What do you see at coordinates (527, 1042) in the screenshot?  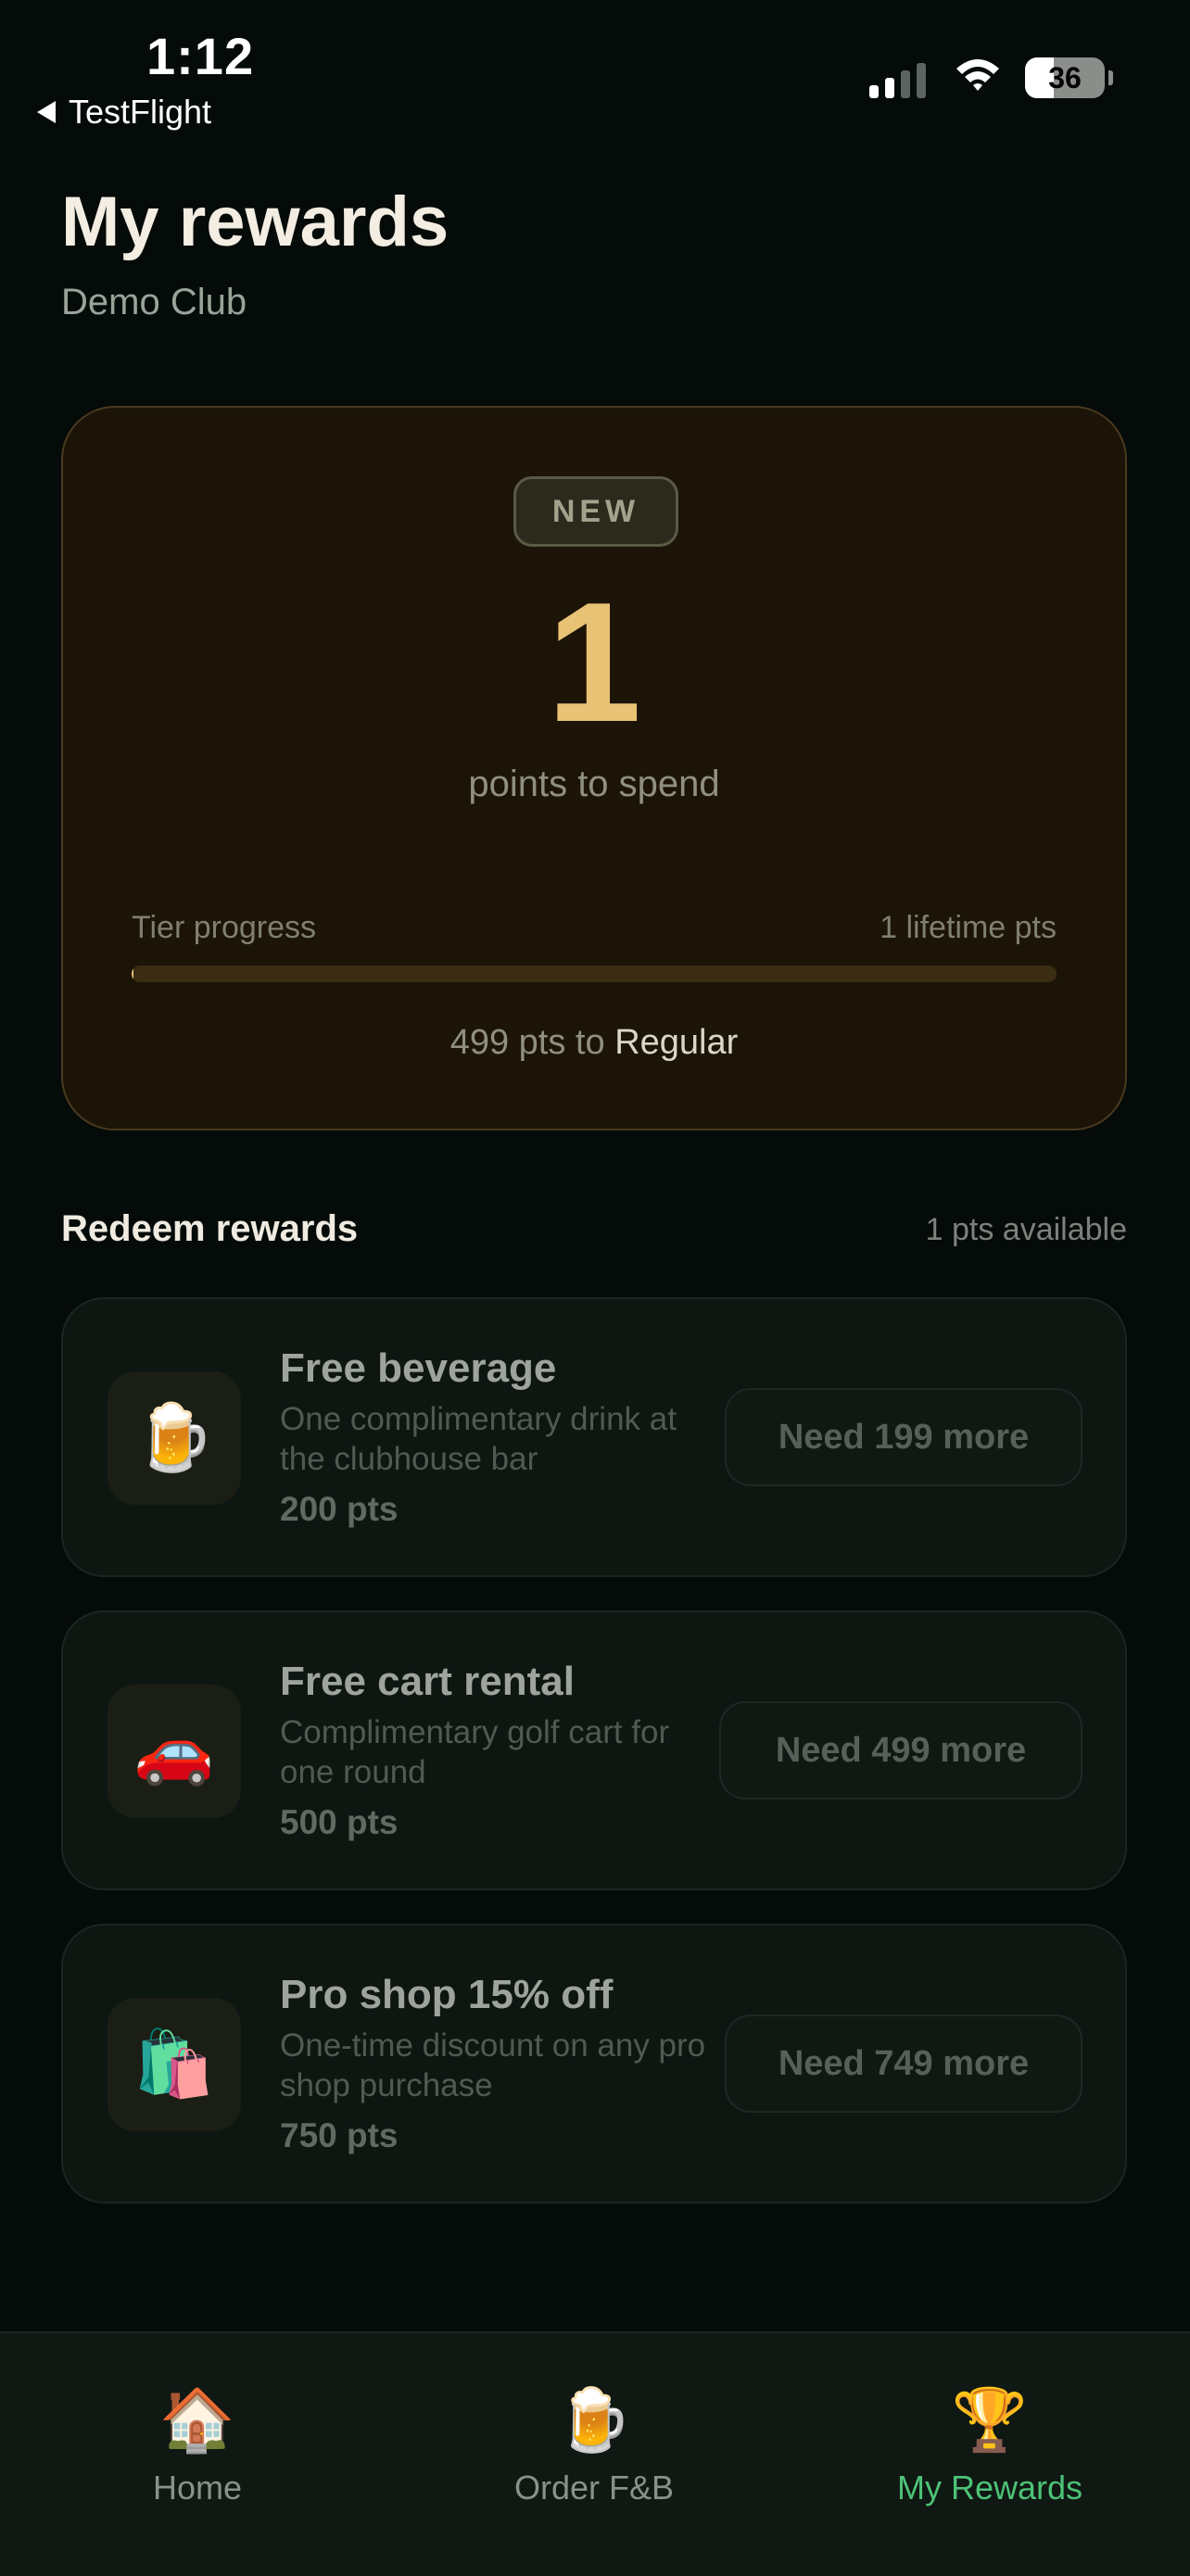 I see `points-to-next-prefix: 499 pts to` at bounding box center [527, 1042].